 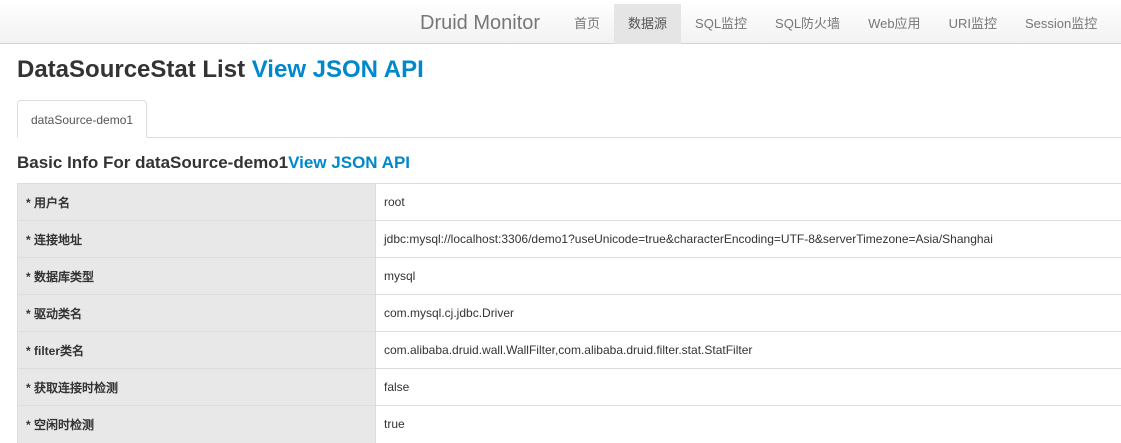 I want to click on row-key: * 获取连接时检测, so click(x=197, y=387).